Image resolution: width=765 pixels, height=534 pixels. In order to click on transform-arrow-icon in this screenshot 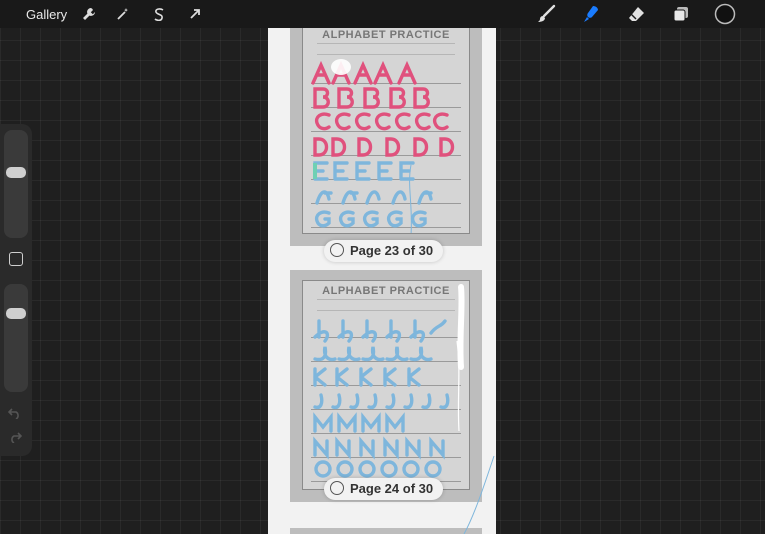, I will do `click(195, 14)`.